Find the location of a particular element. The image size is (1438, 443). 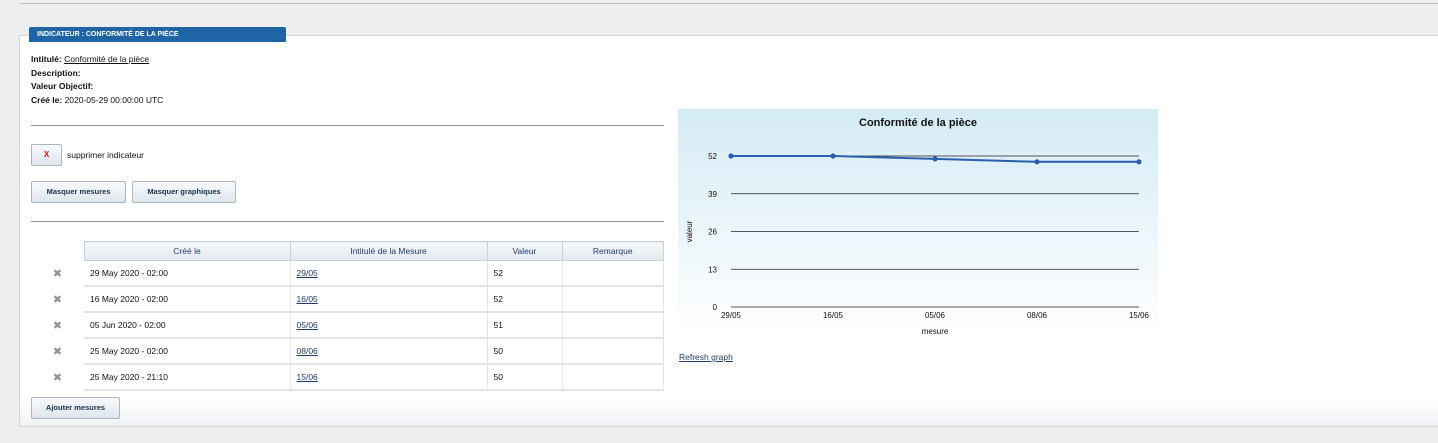

table-row: ✖ 16 May 2020 - 02:00 16/05 52 is located at coordinates (347, 299).